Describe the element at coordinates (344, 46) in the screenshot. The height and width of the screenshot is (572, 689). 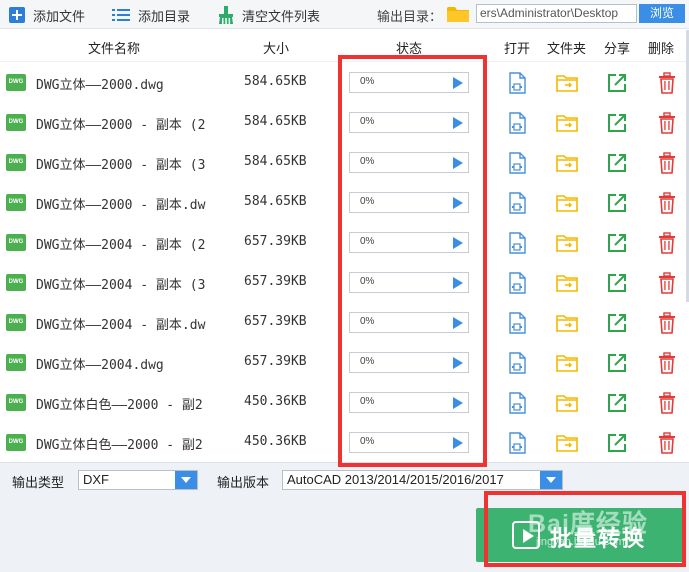
I see `file-list-header: 文件名称 大小 状态 打开 文件夹 分享 删除` at that location.